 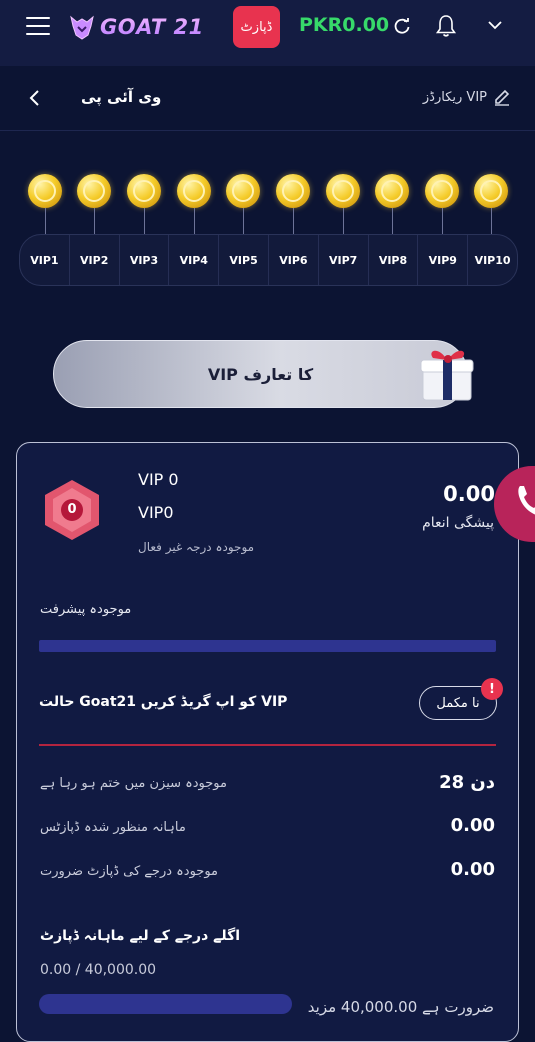 I want to click on logo: GOAT 21, so click(x=136, y=27).